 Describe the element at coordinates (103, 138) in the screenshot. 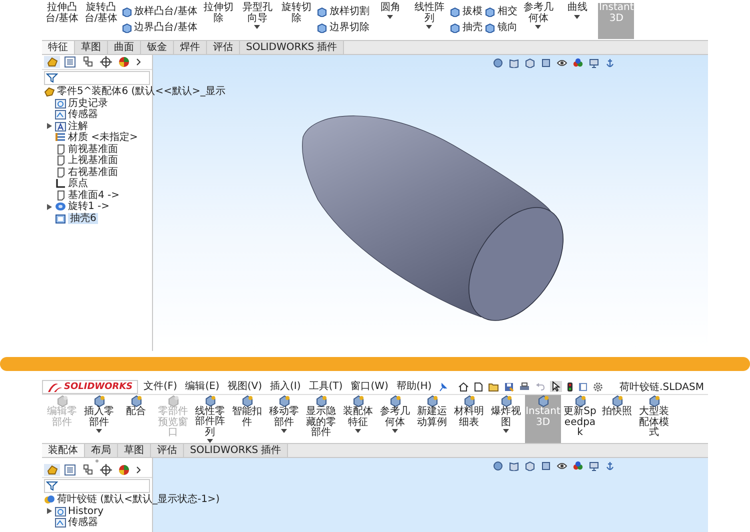

I see `tree-item: 材质 <未指定>` at that location.